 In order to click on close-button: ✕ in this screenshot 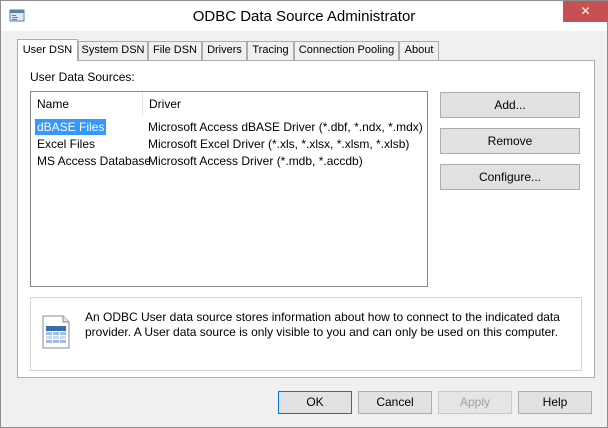, I will do `click(585, 11)`.